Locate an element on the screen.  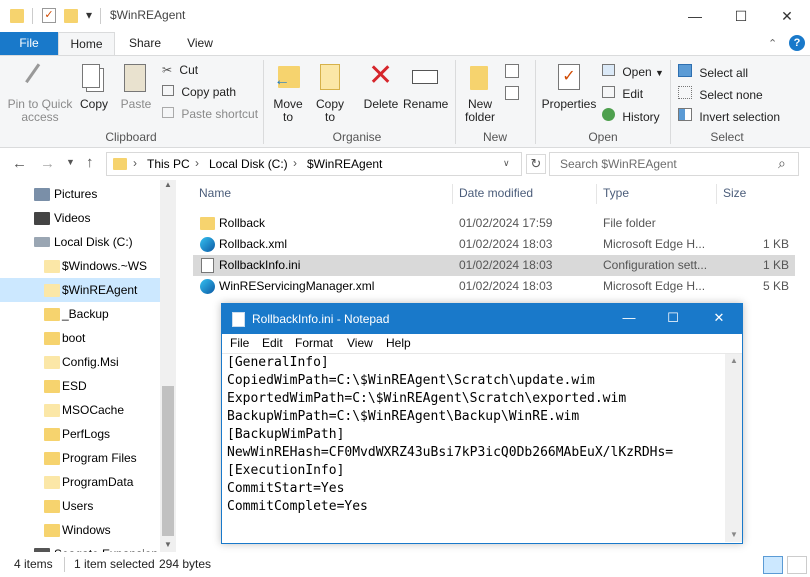
up-arrow-icon: ↑ is located at coordinates (90, 162).